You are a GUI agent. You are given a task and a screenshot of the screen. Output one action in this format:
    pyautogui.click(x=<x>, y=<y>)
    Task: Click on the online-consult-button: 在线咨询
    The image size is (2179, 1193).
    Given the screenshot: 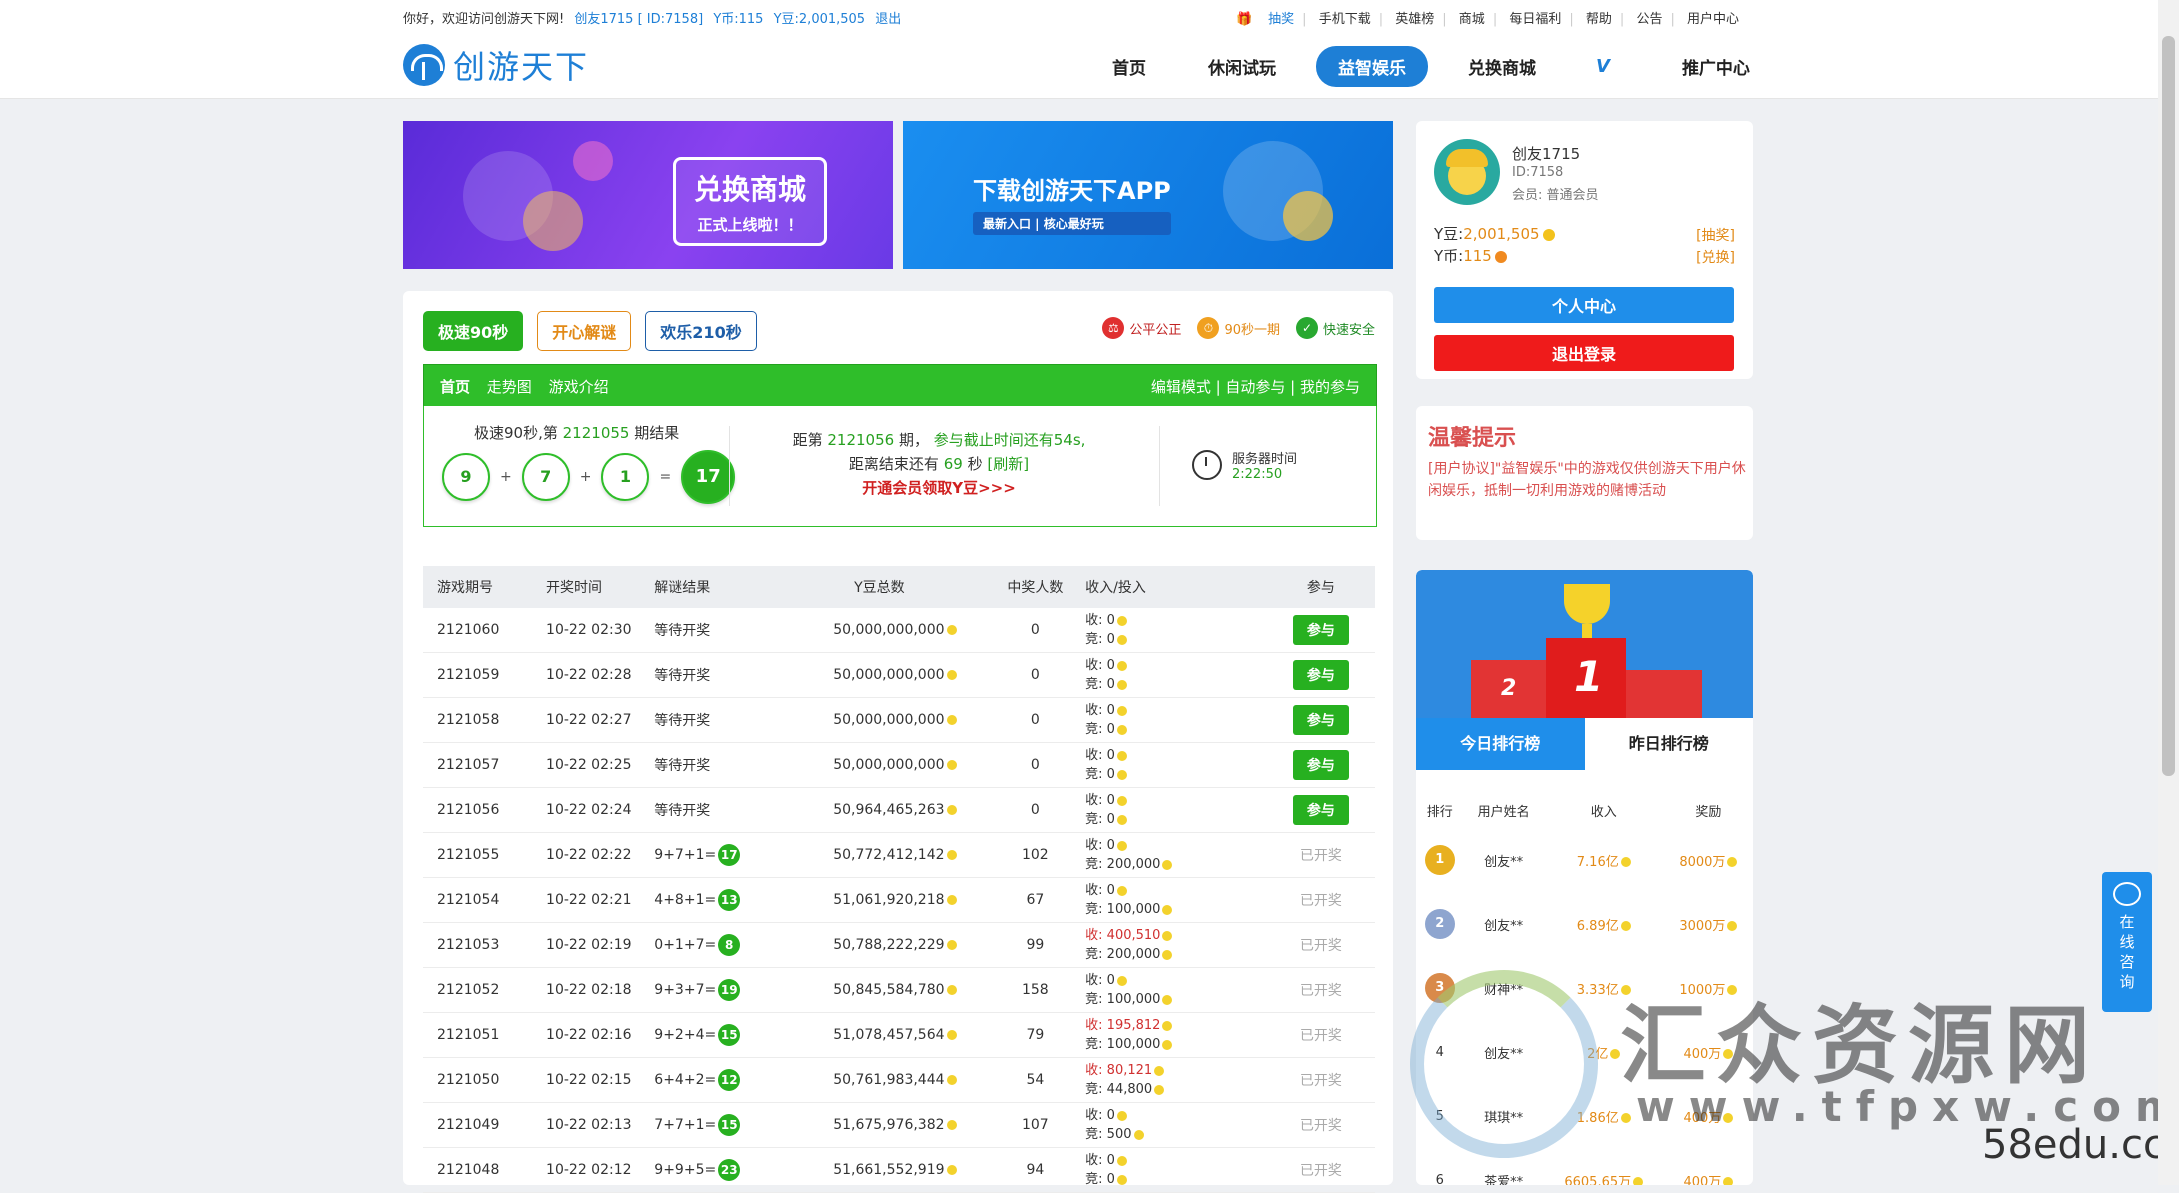 What is the action you would take?
    pyautogui.click(x=2127, y=942)
    